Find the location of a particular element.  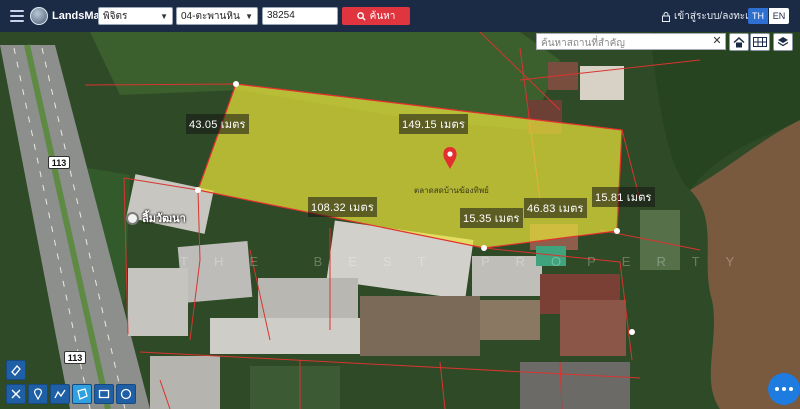

circle-tool-button is located at coordinates (126, 394).